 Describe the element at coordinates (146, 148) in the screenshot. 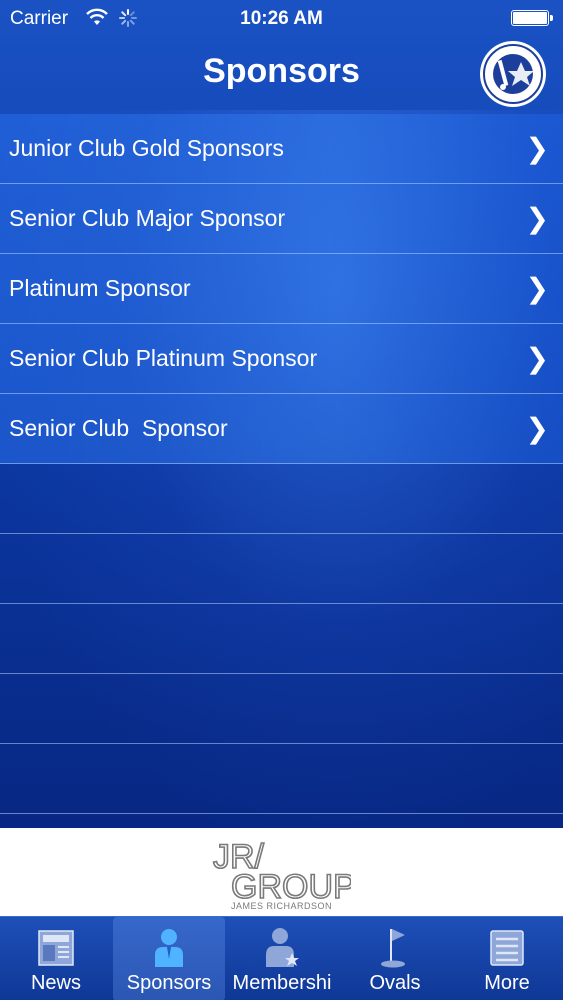

I see `list-item-label: Junior Club Gold Sponsors` at that location.